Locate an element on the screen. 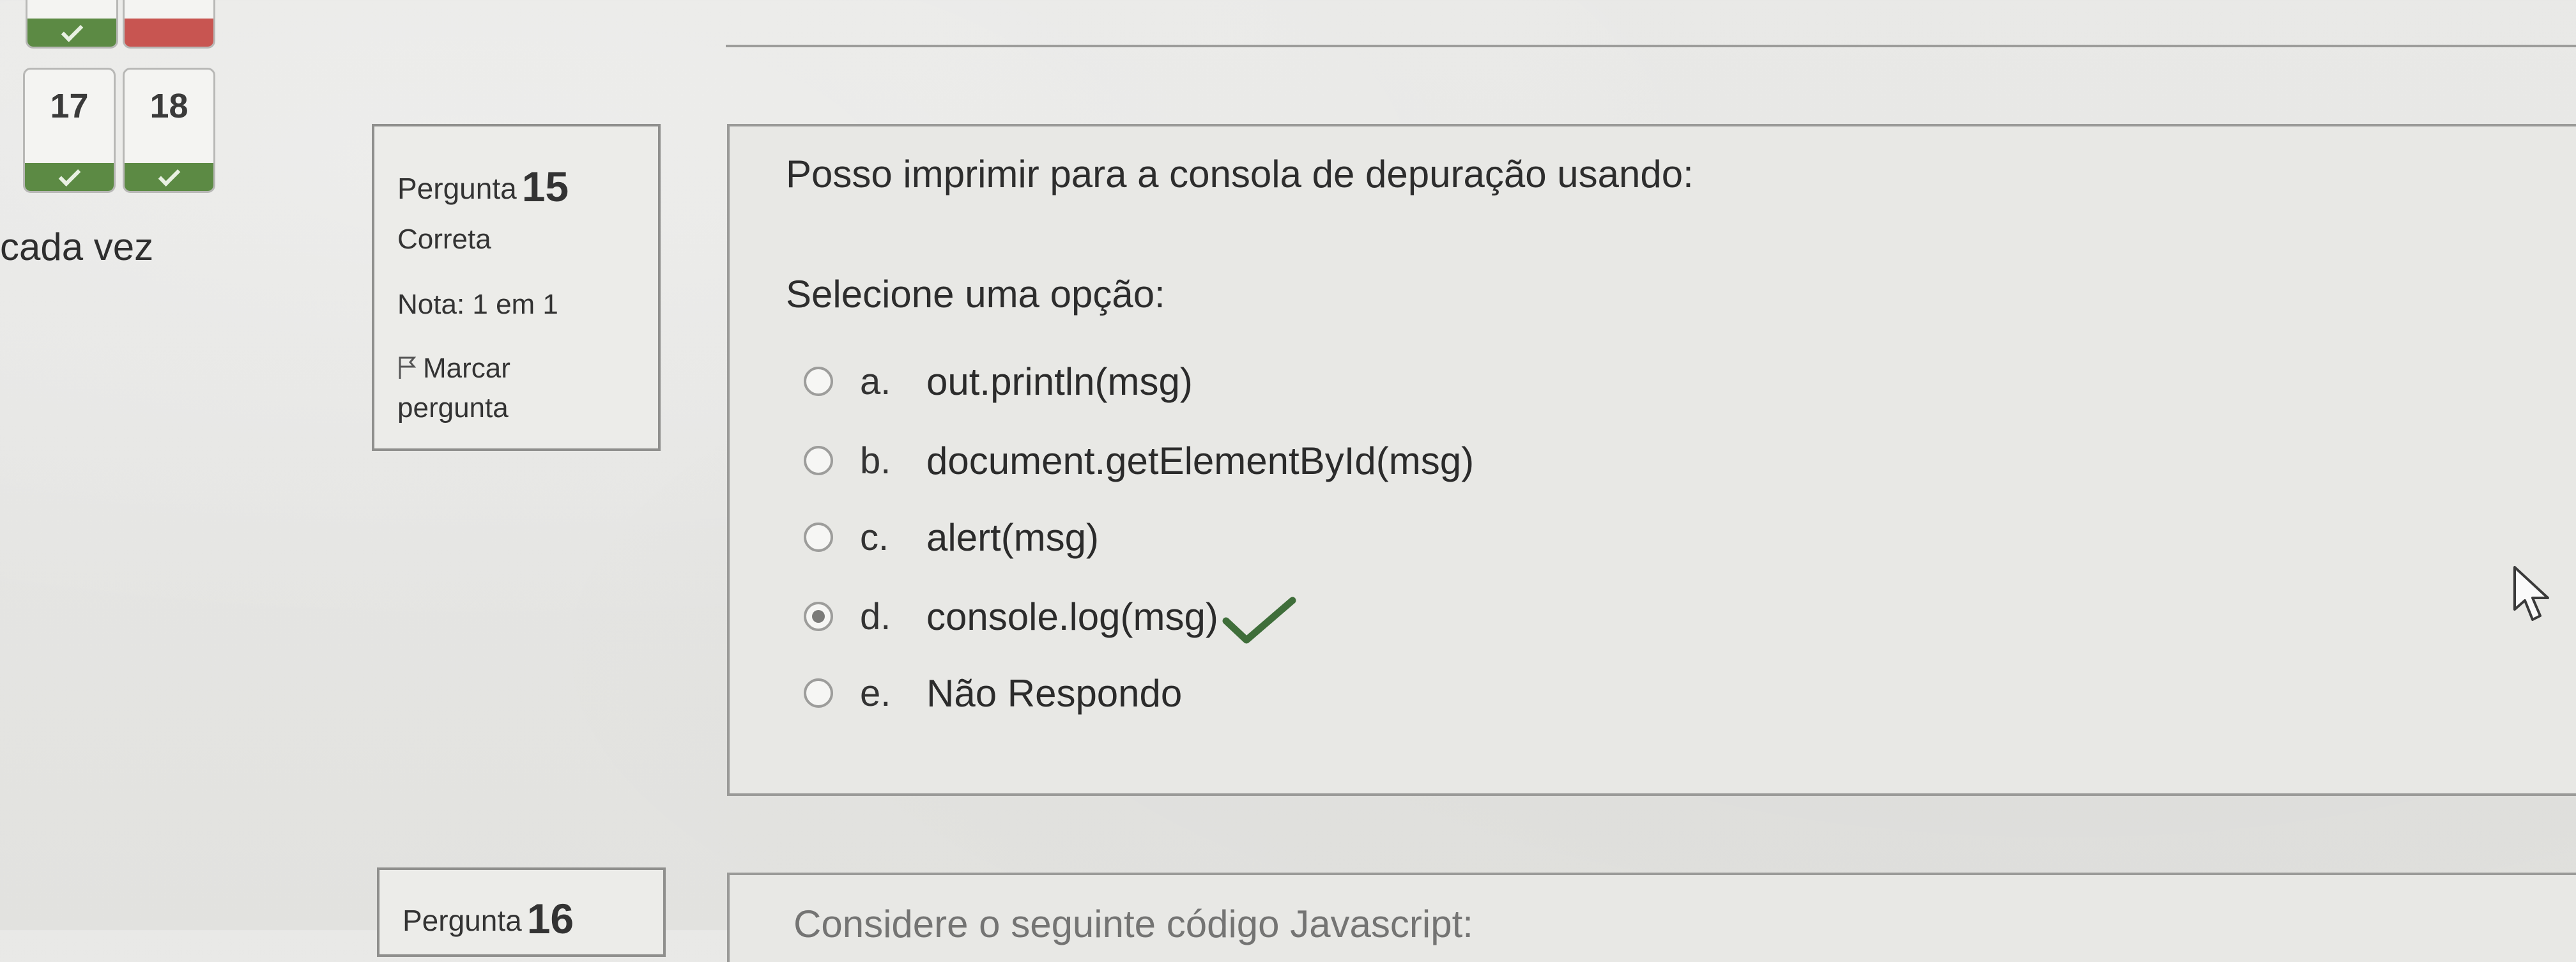  option-c: c. alert(msg) is located at coordinates (951, 537).